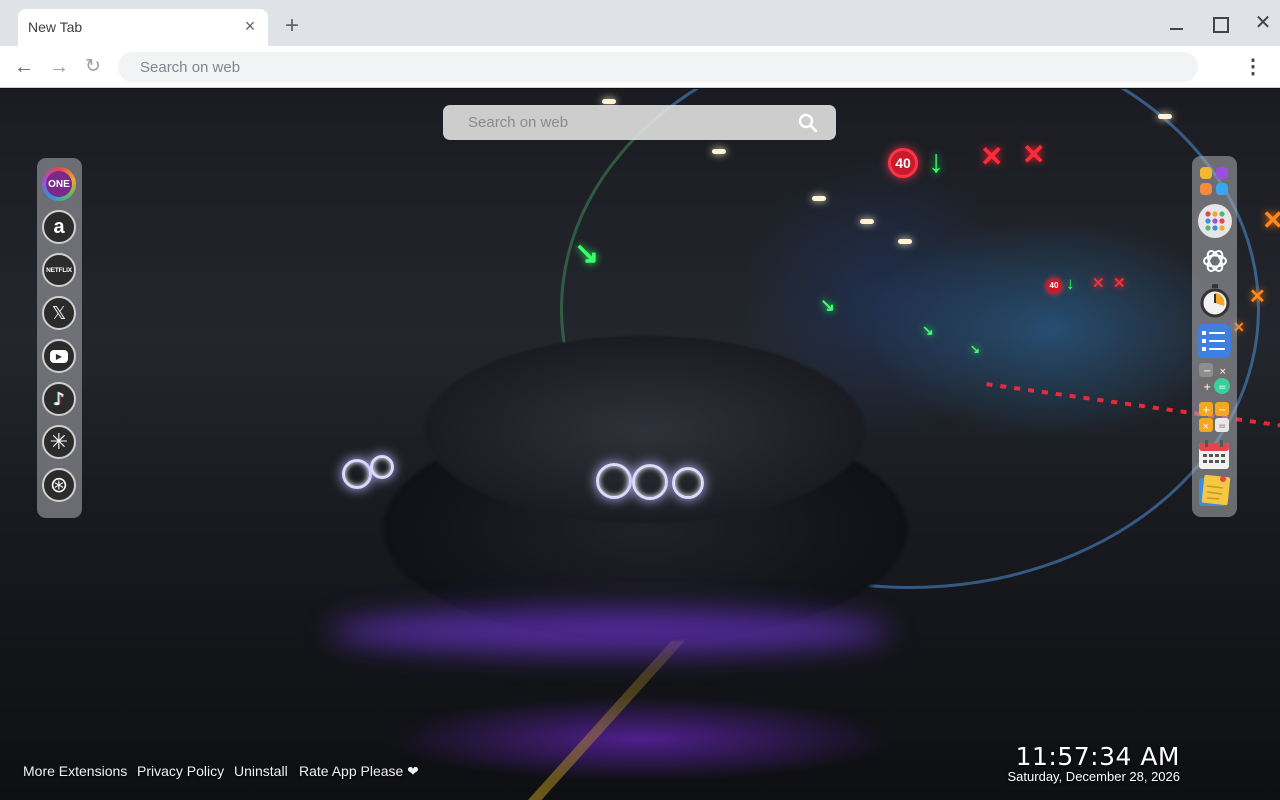 The width and height of the screenshot is (1280, 800). What do you see at coordinates (808, 123) in the screenshot?
I see `search-icon` at bounding box center [808, 123].